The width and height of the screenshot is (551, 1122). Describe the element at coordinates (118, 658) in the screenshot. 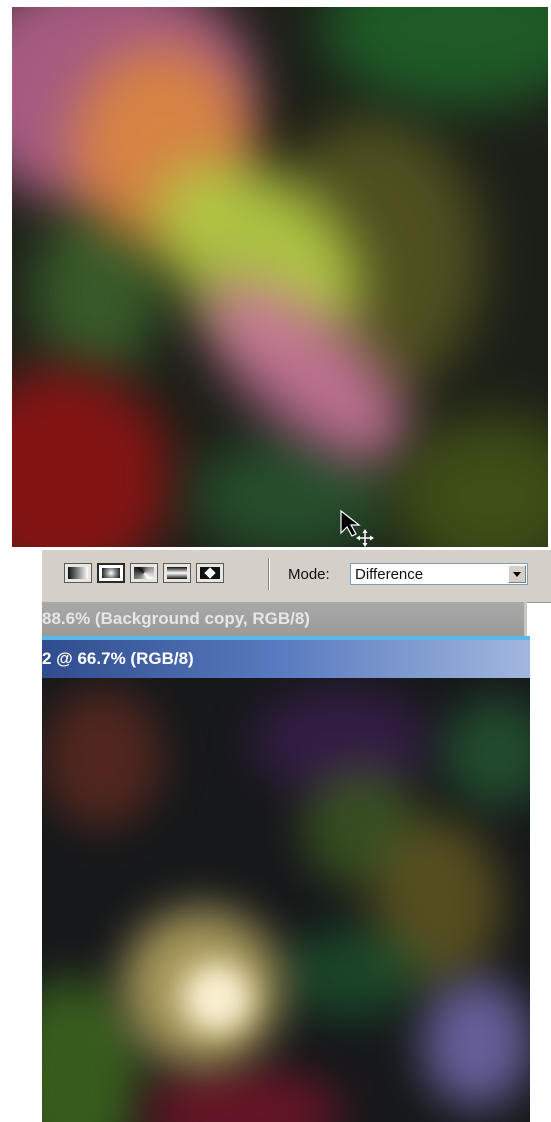

I see `active-document-title: 2 @ 66.7% (RGB/8)` at that location.